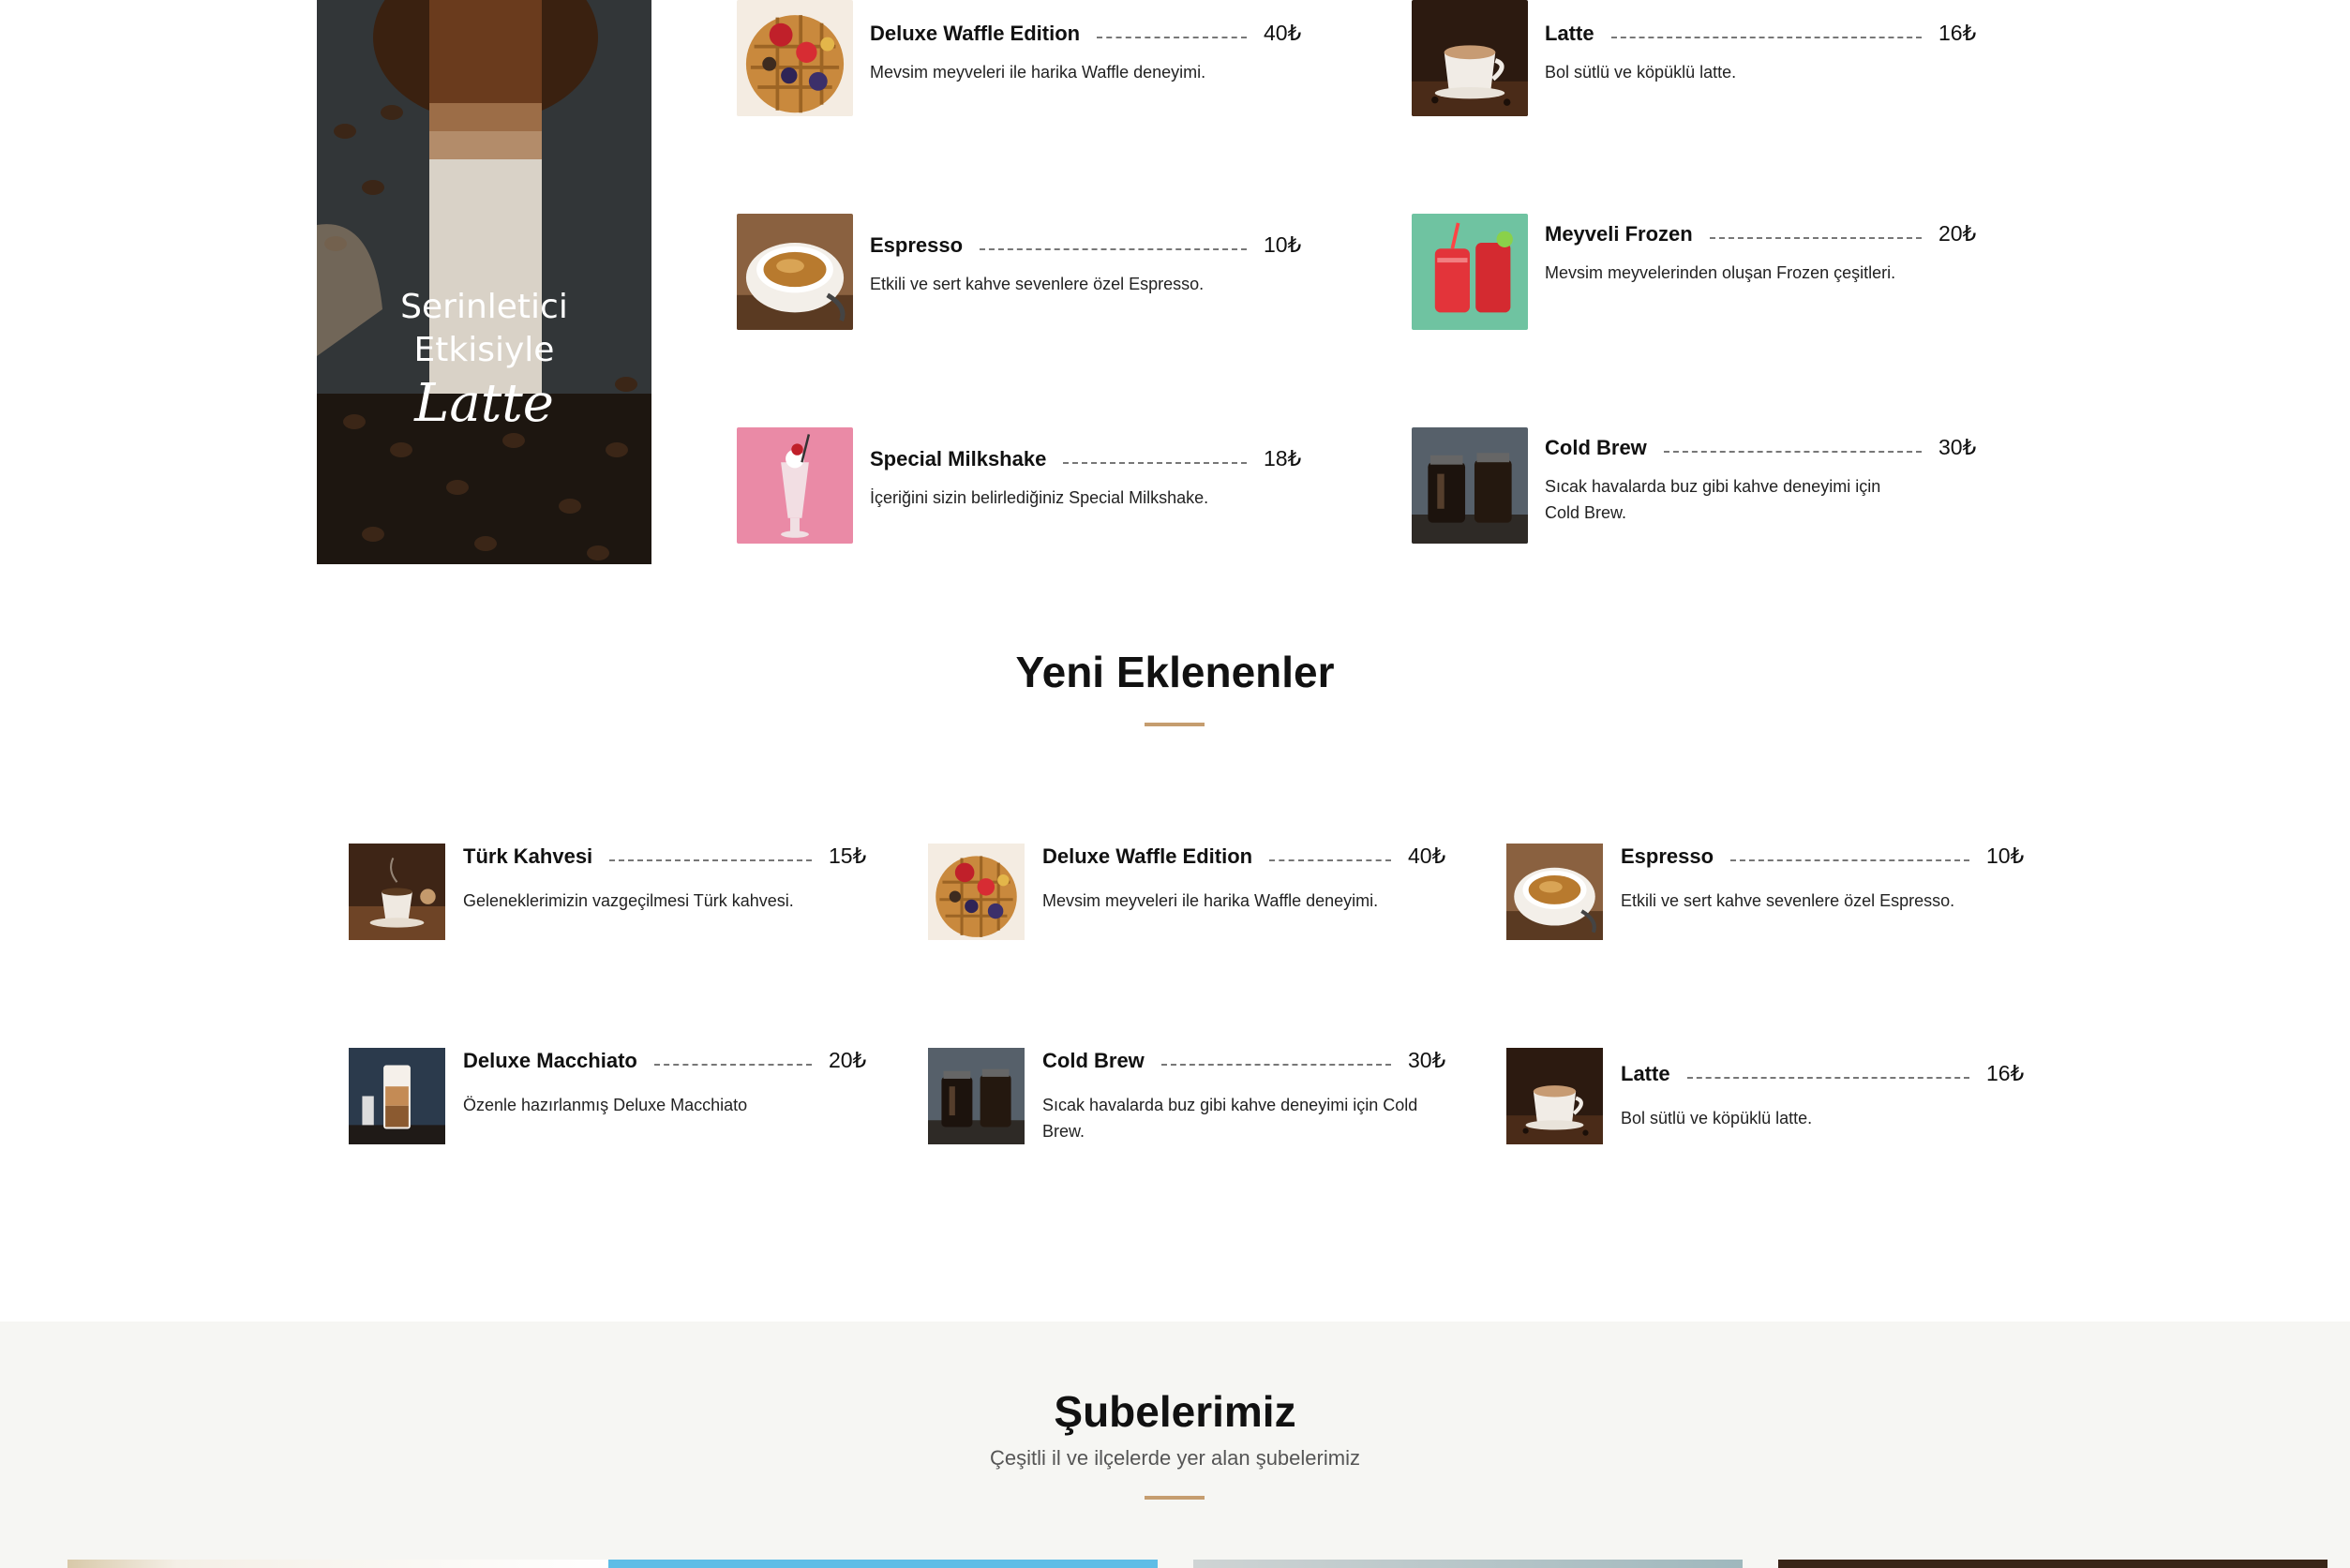 This screenshot has height=1568, width=2350. What do you see at coordinates (484, 307) in the screenshot?
I see `promo-line-1: Serinletici` at bounding box center [484, 307].